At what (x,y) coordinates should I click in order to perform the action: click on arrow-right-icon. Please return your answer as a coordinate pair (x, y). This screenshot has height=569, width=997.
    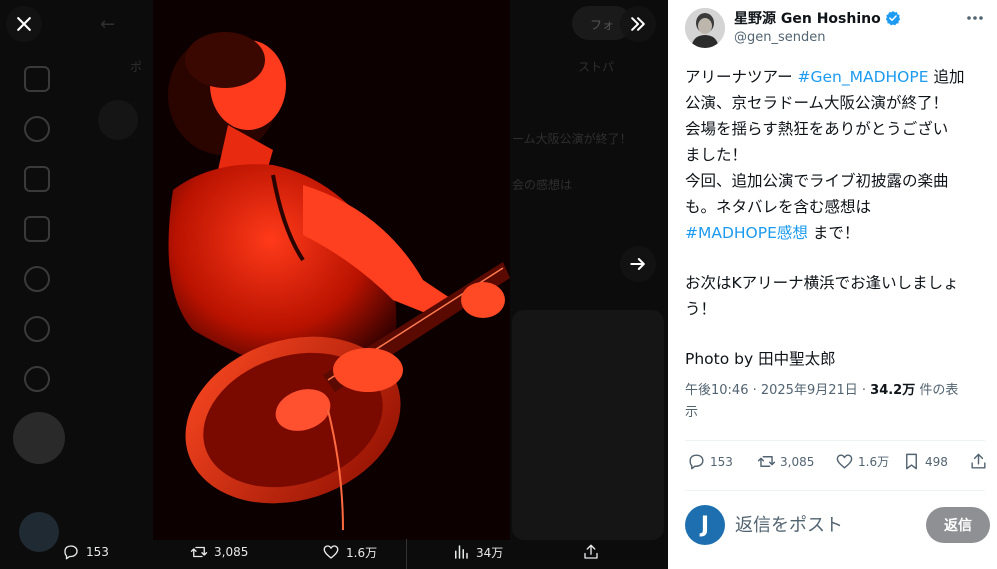
    Looking at the image, I should click on (637, 264).